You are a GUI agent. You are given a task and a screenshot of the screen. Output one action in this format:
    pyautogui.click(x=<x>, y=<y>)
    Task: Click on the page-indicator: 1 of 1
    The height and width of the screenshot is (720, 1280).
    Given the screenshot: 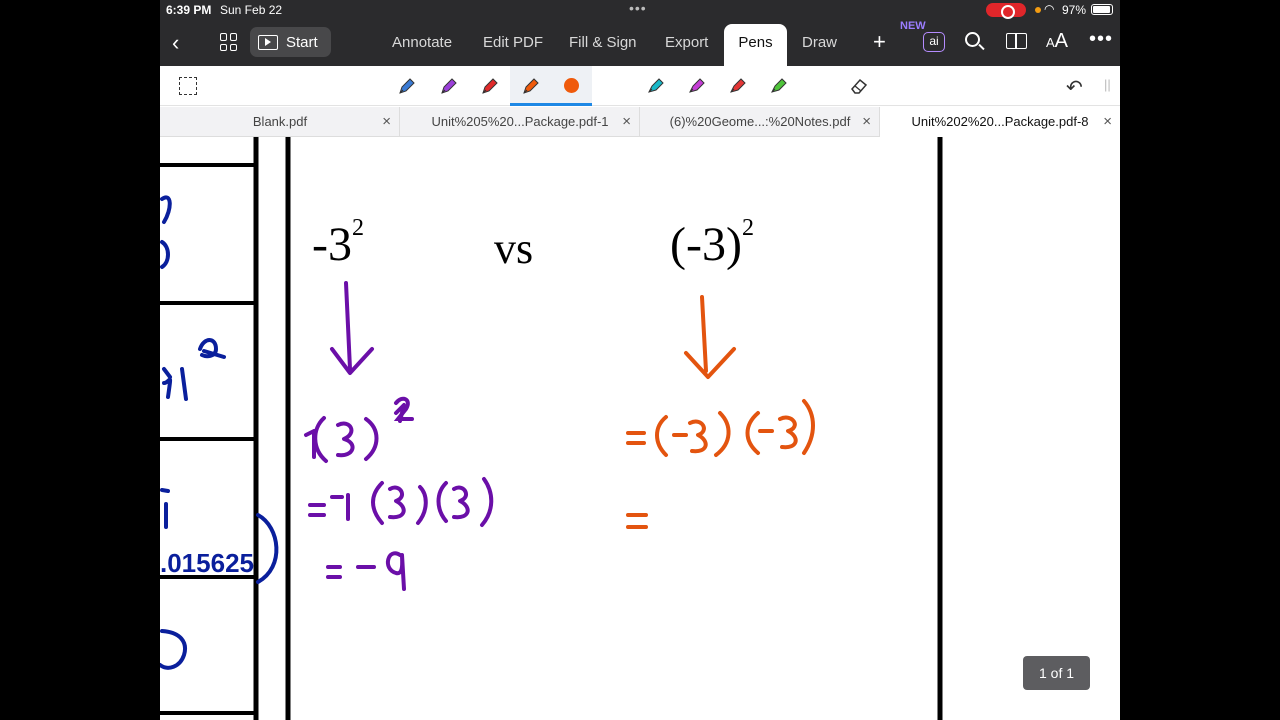 What is the action you would take?
    pyautogui.click(x=1056, y=673)
    